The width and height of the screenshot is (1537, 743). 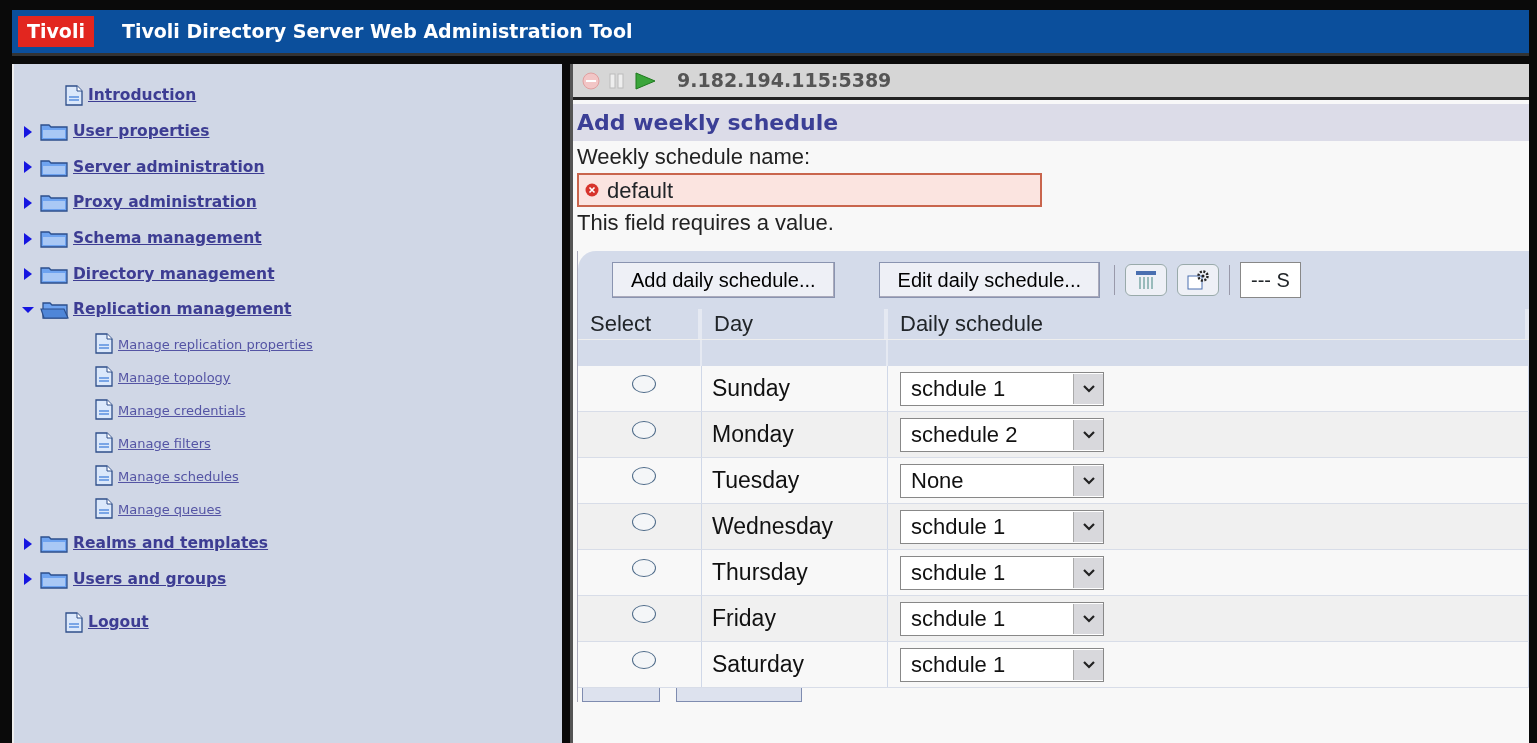 What do you see at coordinates (178, 476) in the screenshot?
I see `sidebar-subitem: Manage schedules` at bounding box center [178, 476].